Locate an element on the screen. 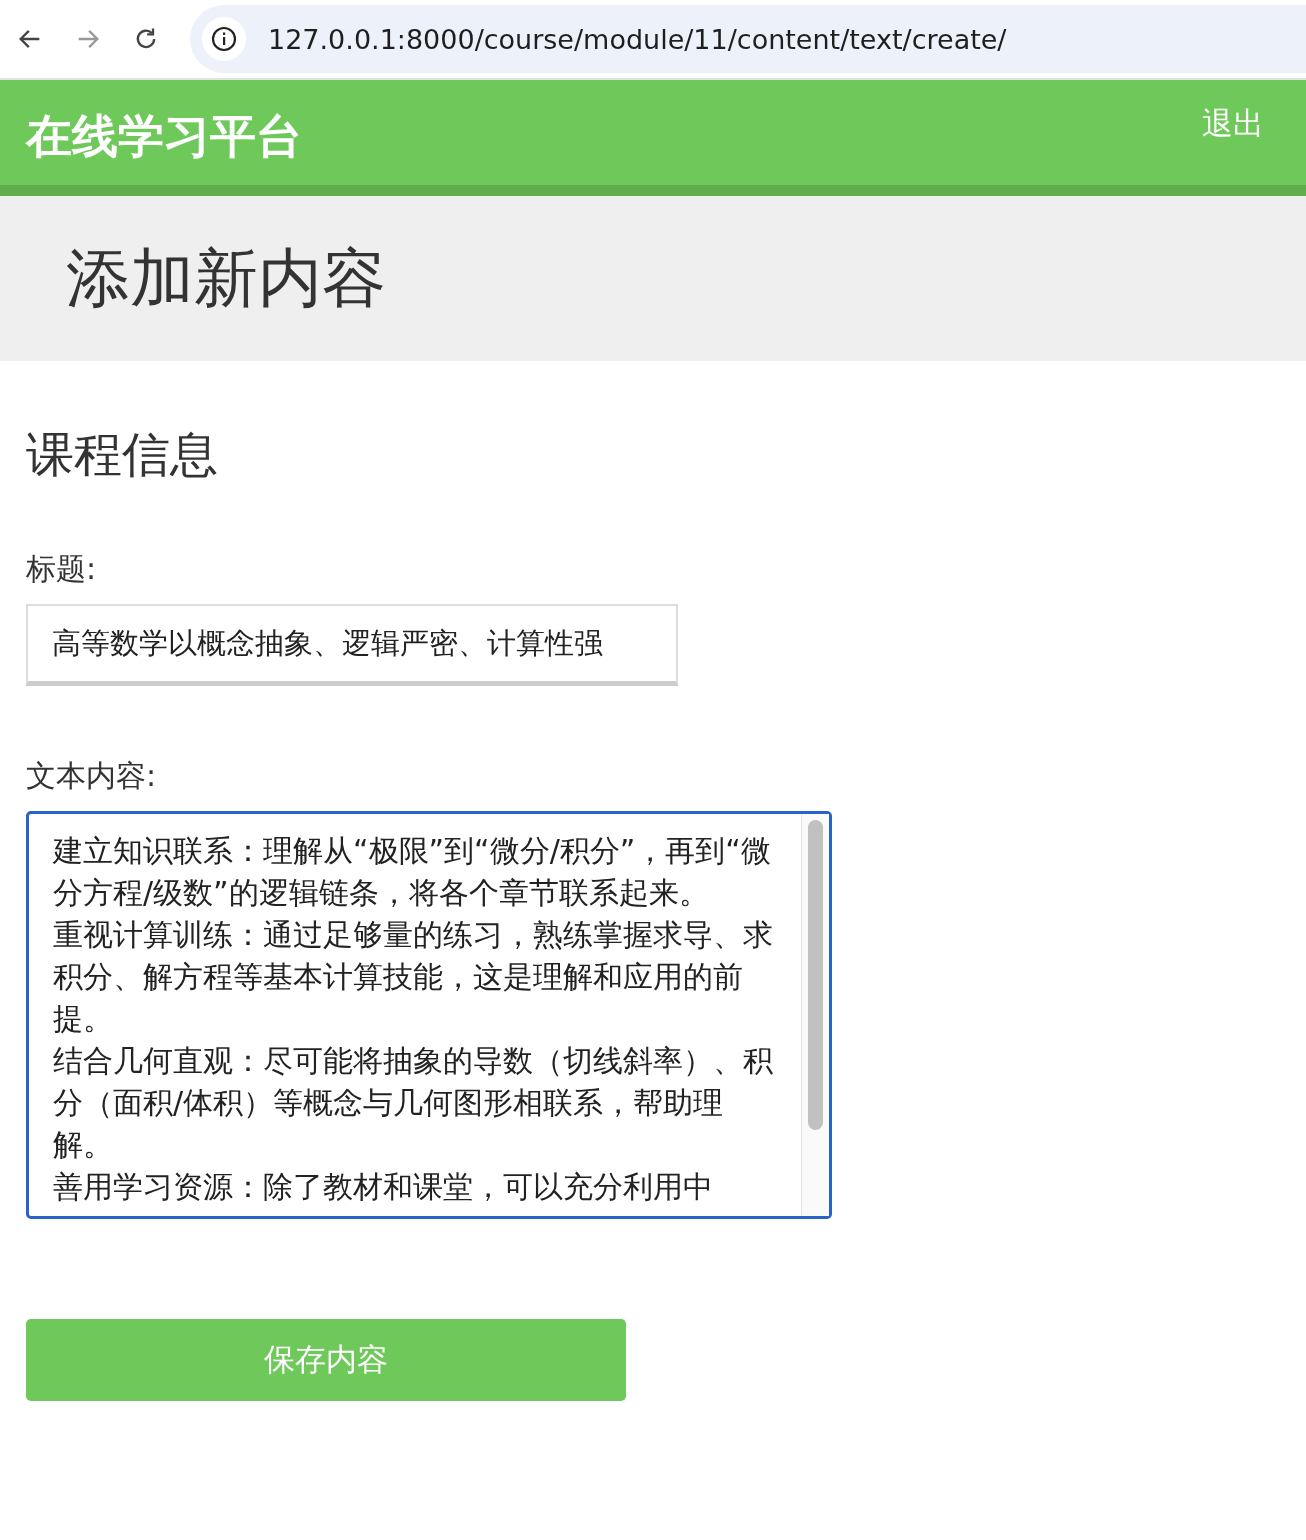 The image size is (1306, 1540). text-paragraph: 结合几何直观：尽可能将抽象的导数（切线斜率）、积分（面积/体积）等概念与几何图形相联系，帮助理解。 is located at coordinates (413, 1103).